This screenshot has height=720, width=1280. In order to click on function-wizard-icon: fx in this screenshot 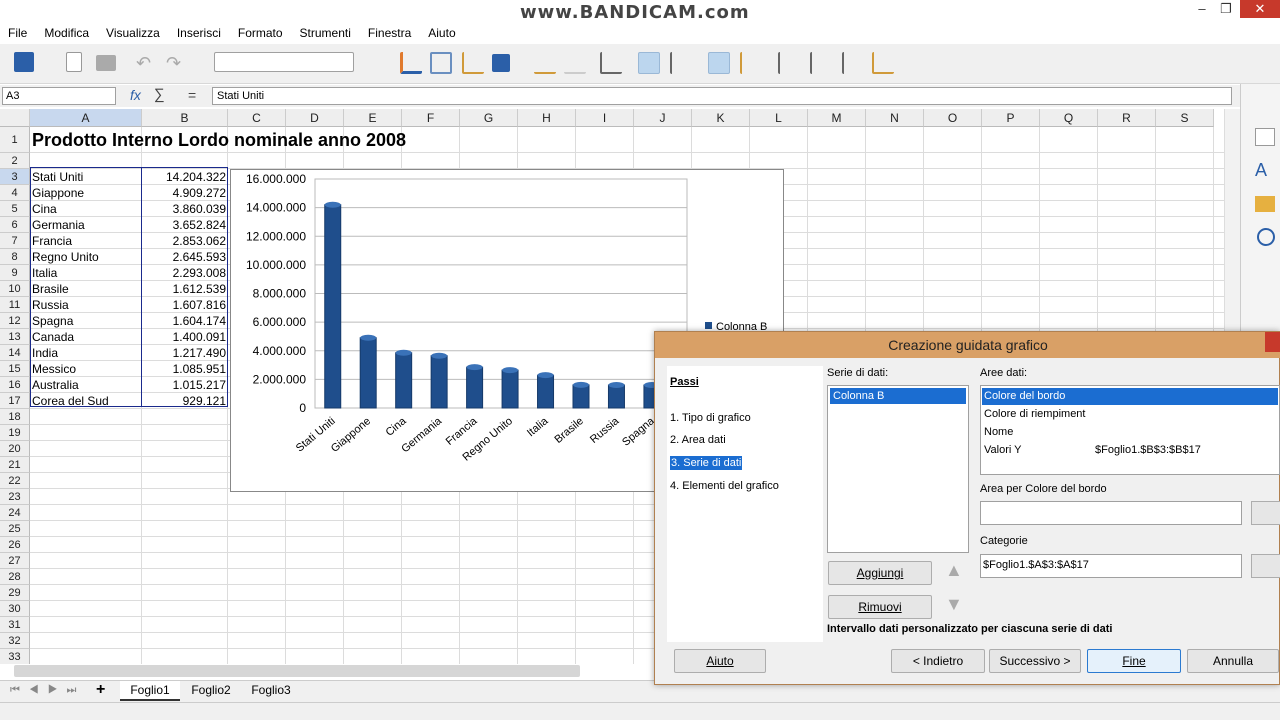, I will do `click(135, 95)`.